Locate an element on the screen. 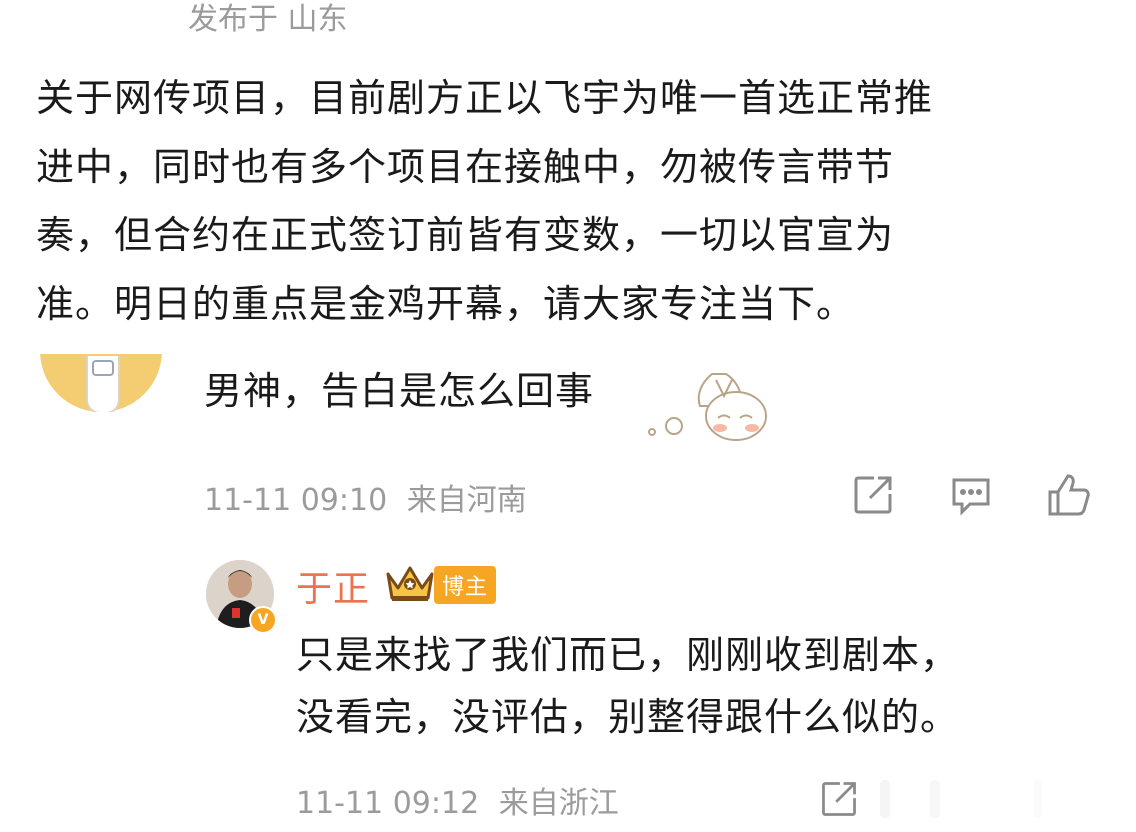 The height and width of the screenshot is (832, 1136). published-location: 发布于 山东 is located at coordinates (268, 19).